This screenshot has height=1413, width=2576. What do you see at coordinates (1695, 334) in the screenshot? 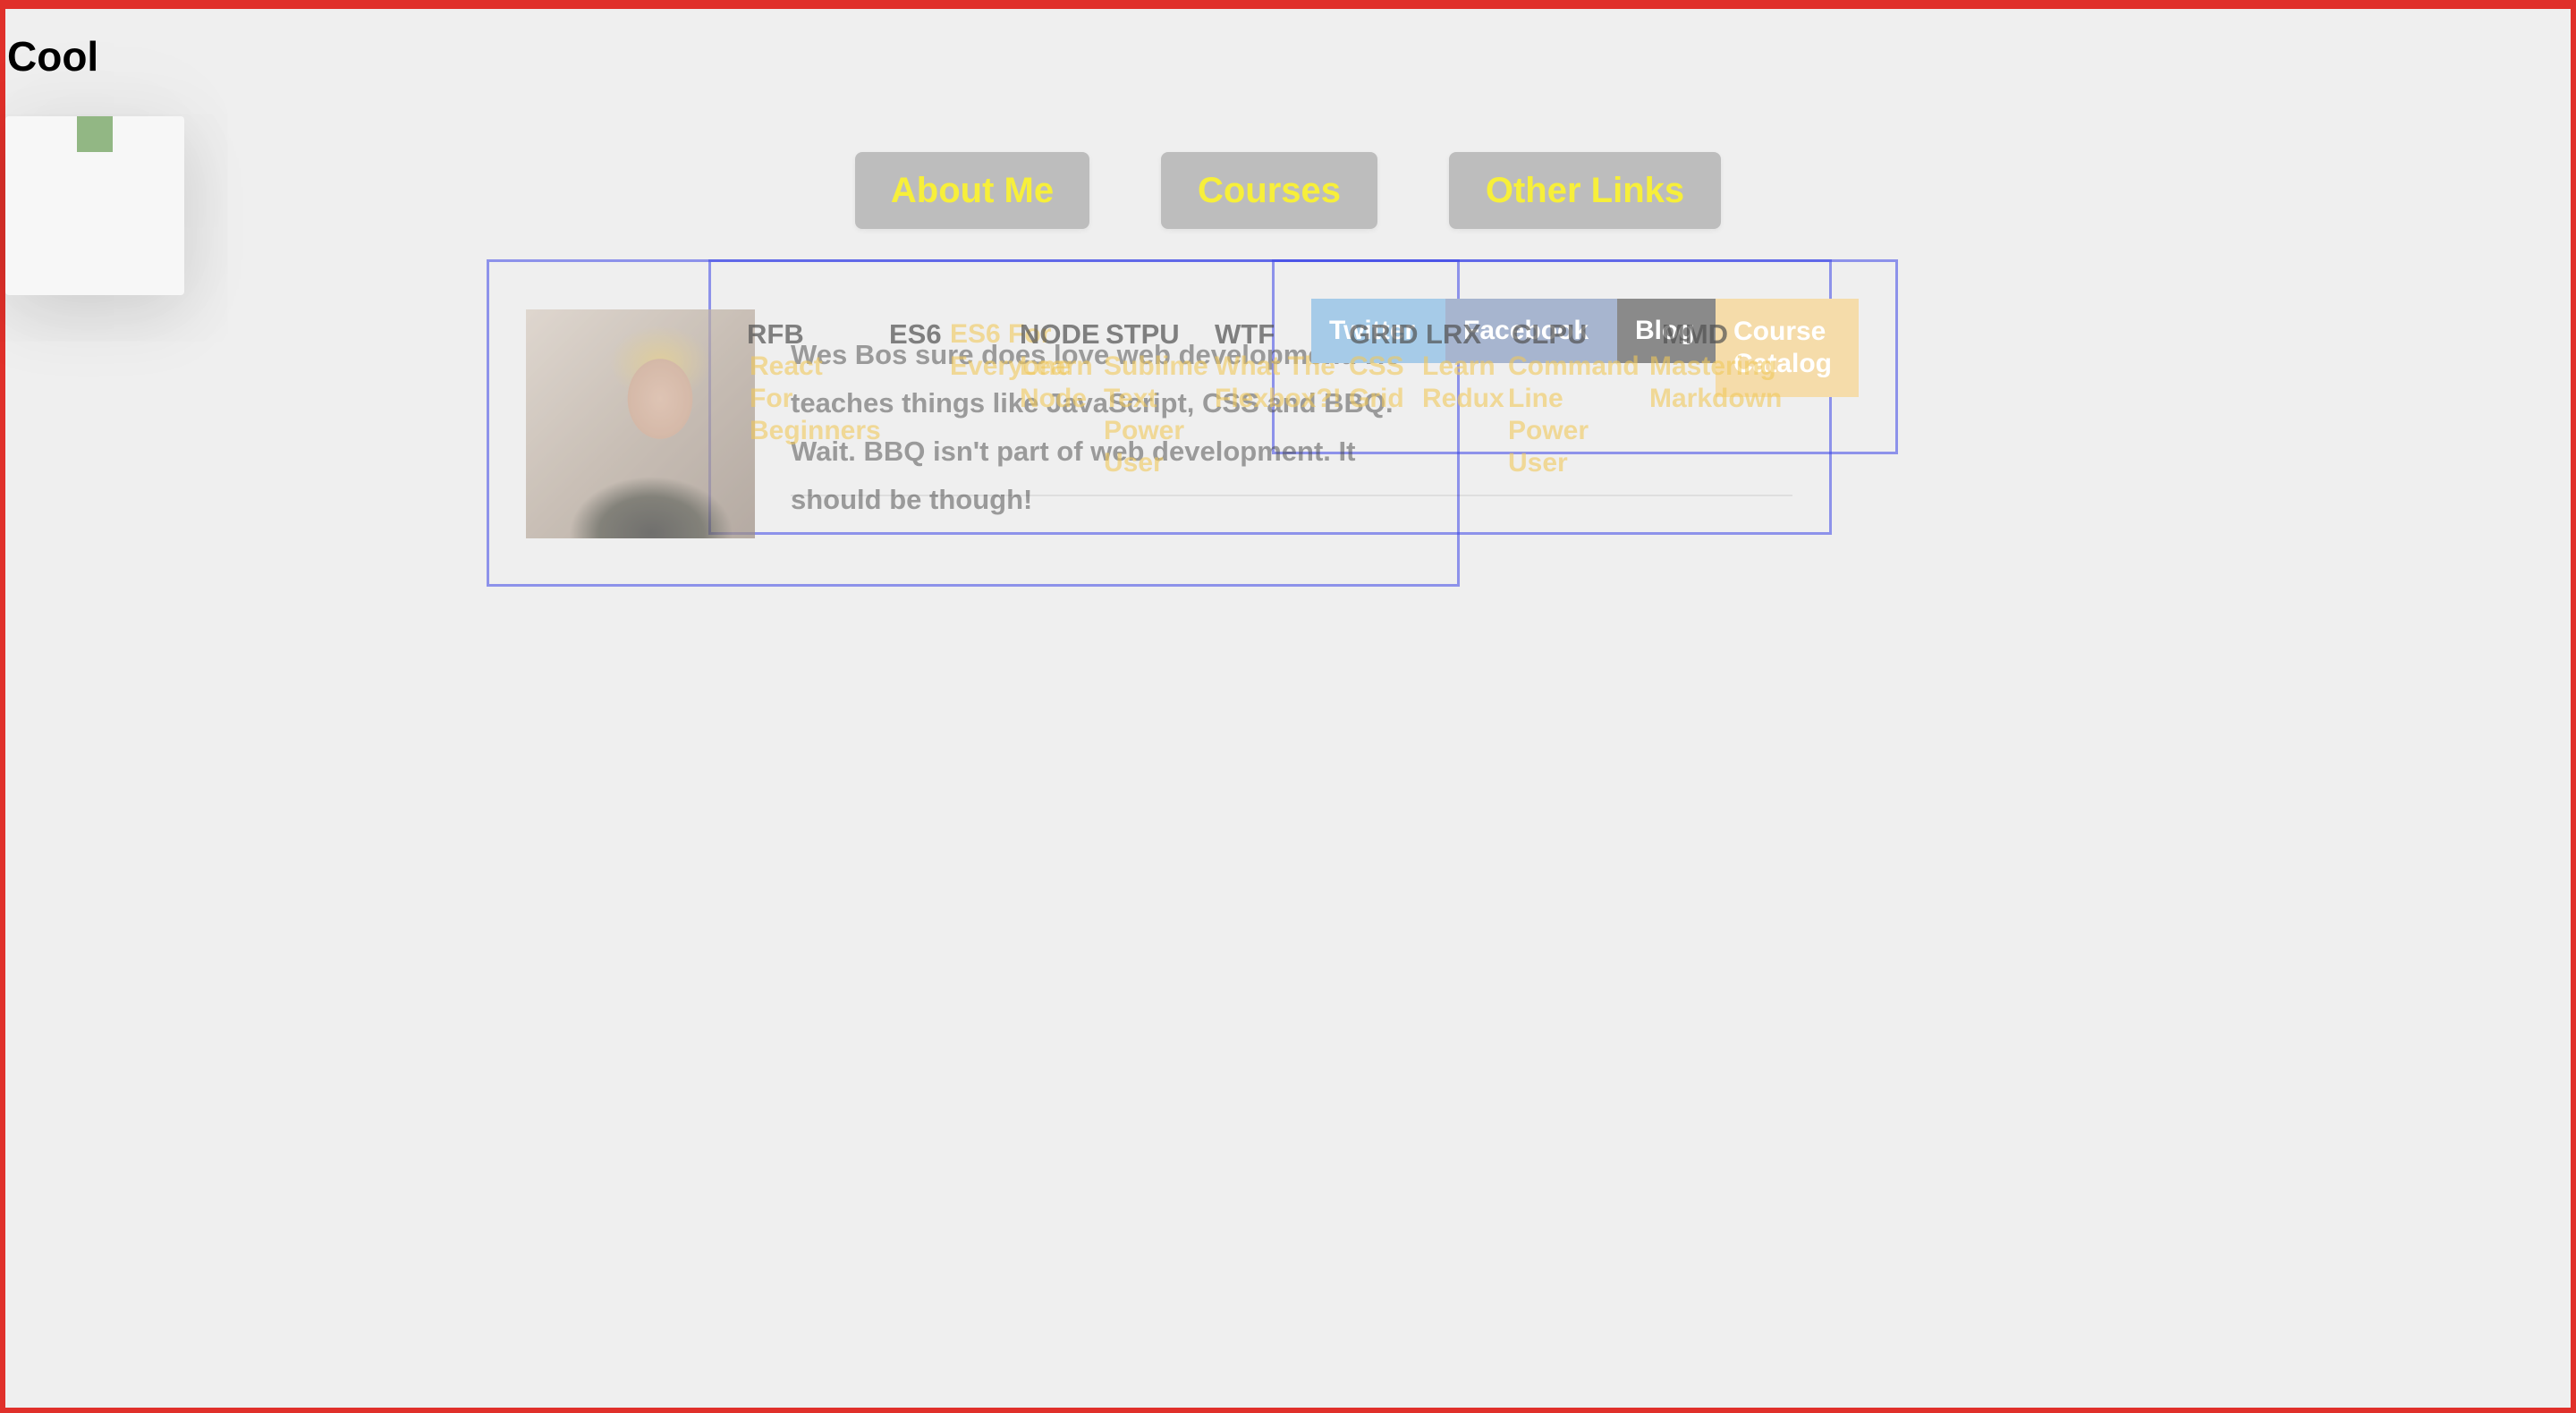
I see `course-code-mmd: MMD` at bounding box center [1695, 334].